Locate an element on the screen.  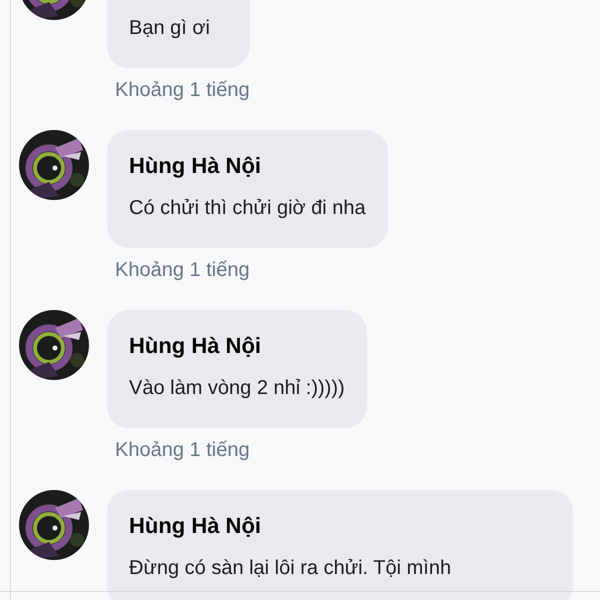
comment-text: Đừng có sàn lại lôi ra chửi. Tội mình is located at coordinates (290, 568).